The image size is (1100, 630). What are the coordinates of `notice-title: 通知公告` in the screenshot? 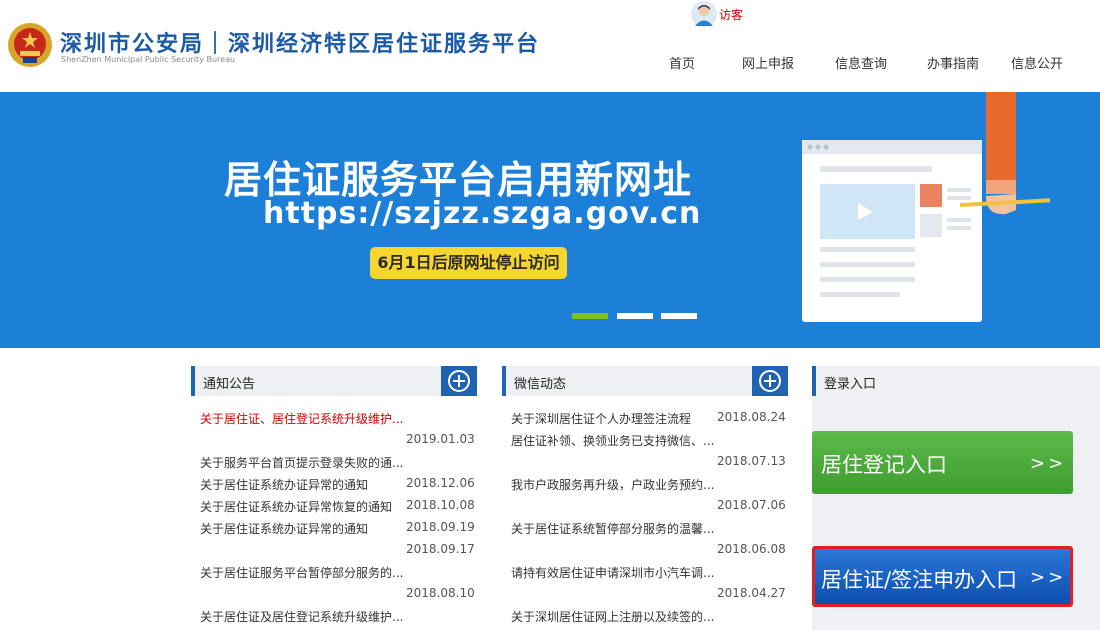 It's located at (229, 384).